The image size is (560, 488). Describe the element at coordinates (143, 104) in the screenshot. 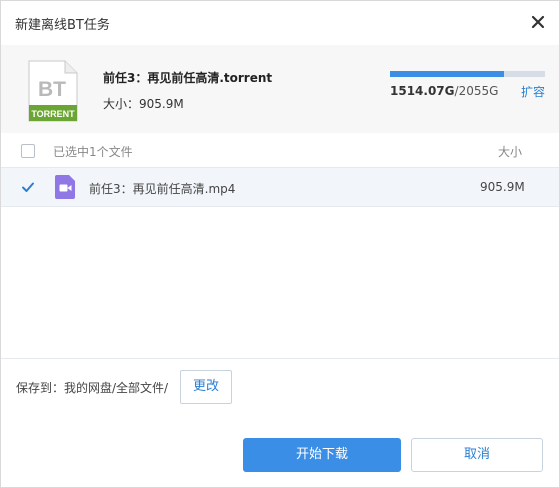

I see `torrent-file-size: 大小：905.9M` at that location.